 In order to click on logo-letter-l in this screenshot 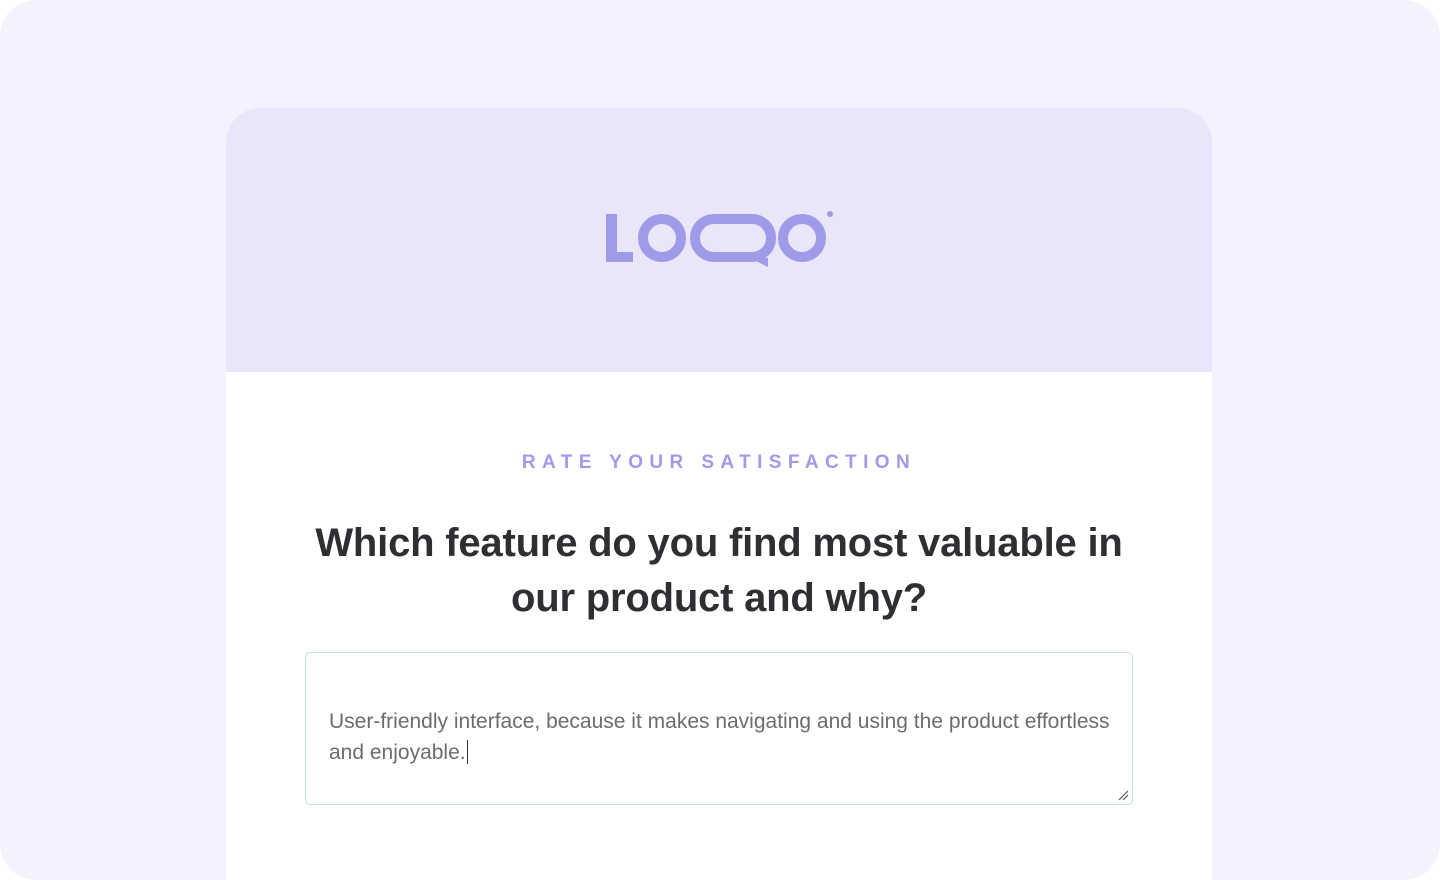, I will do `click(619, 238)`.